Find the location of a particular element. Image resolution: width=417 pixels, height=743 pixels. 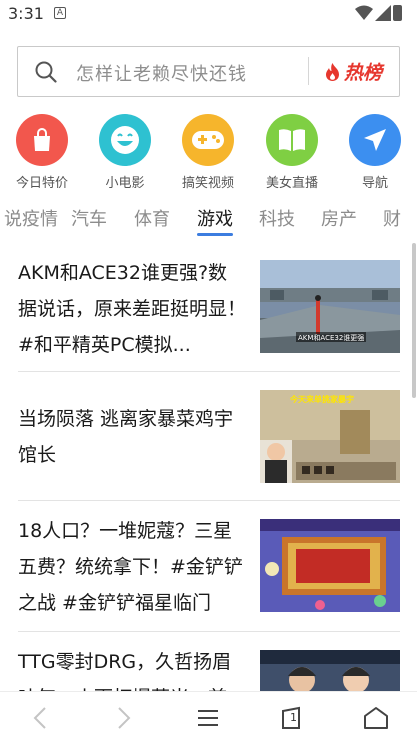

chevron-right-icon is located at coordinates (124, 718).